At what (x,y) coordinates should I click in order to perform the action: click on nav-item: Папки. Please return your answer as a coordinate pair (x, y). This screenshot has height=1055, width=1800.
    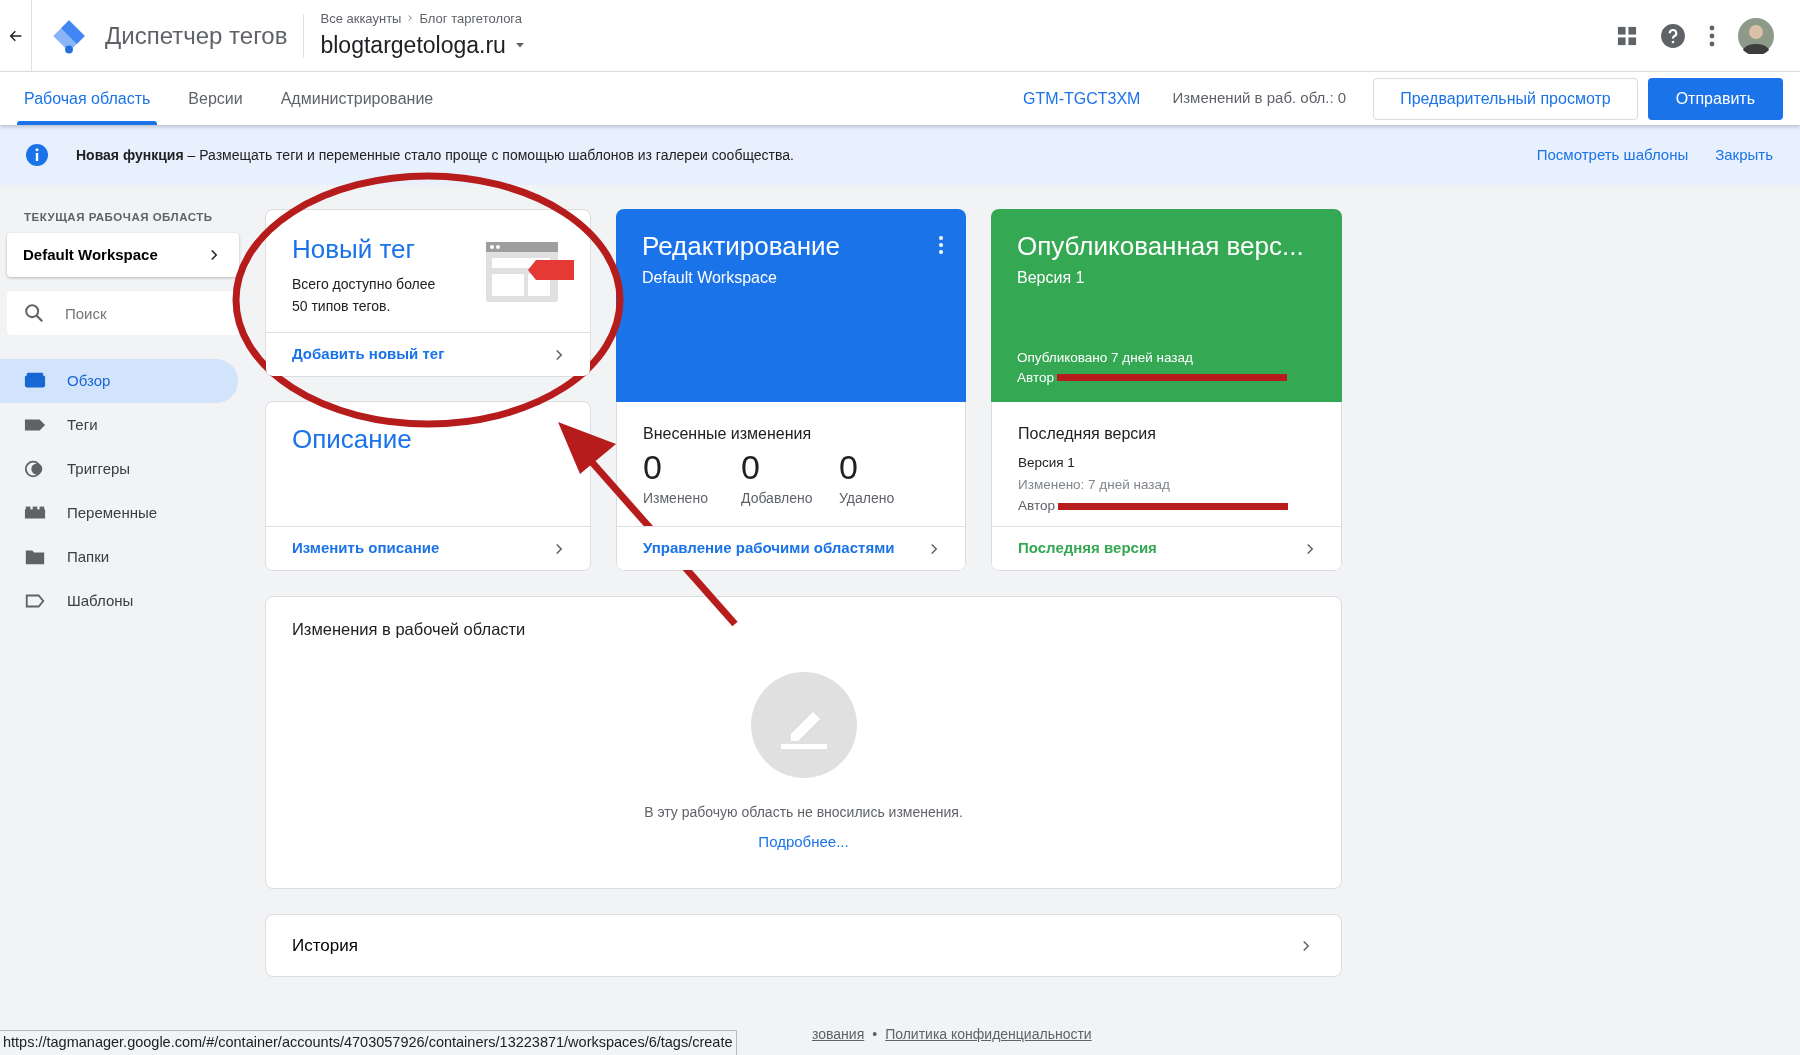
    Looking at the image, I should click on (119, 557).